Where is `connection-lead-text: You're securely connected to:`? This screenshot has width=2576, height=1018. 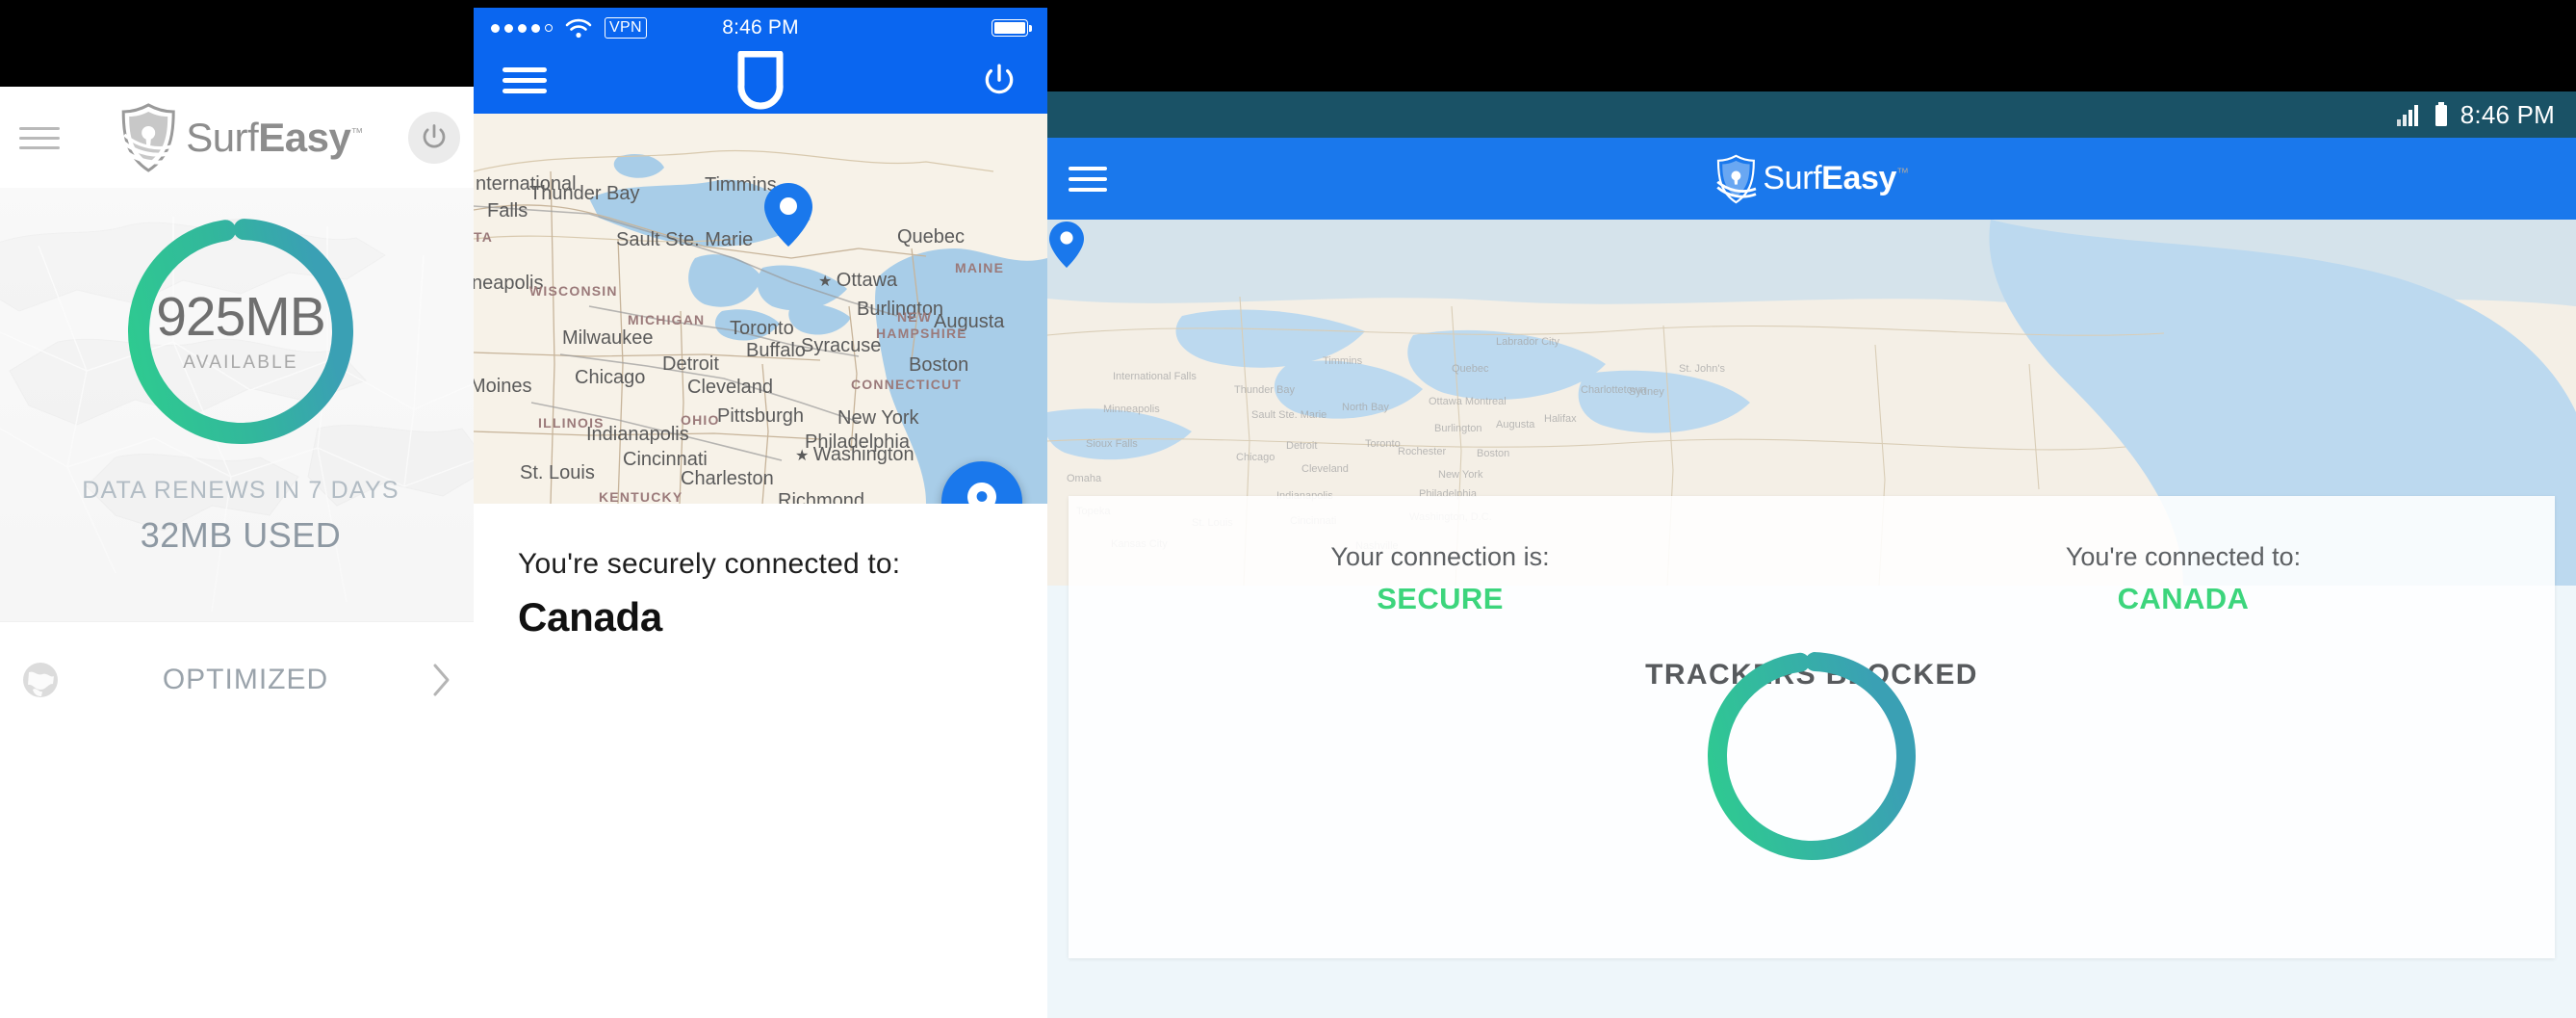
connection-lead-text: You're securely connected to: is located at coordinates (710, 564).